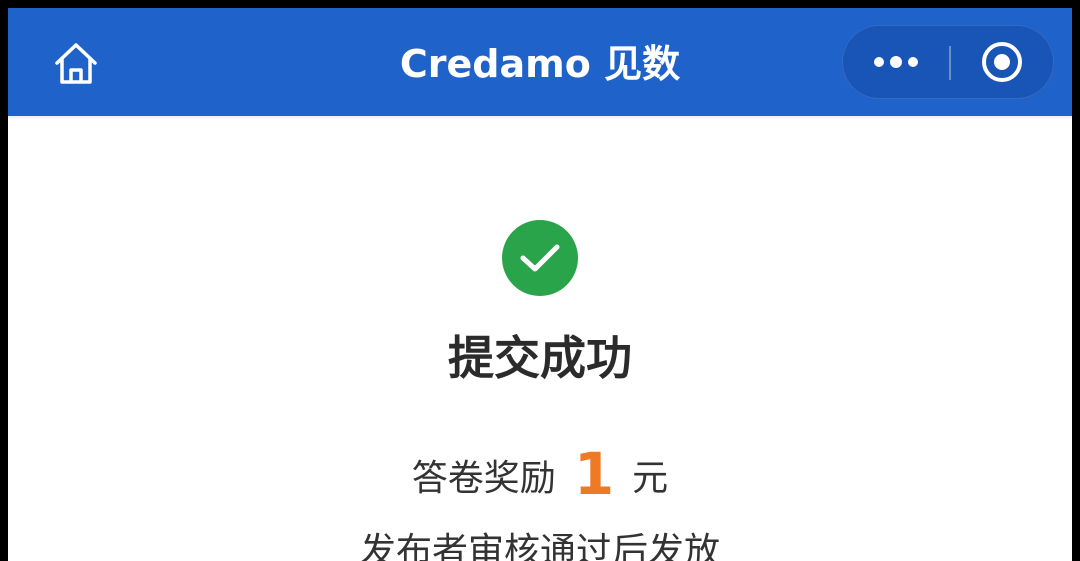  What do you see at coordinates (483, 478) in the screenshot?
I see `reward-prefix: 答卷奖励` at bounding box center [483, 478].